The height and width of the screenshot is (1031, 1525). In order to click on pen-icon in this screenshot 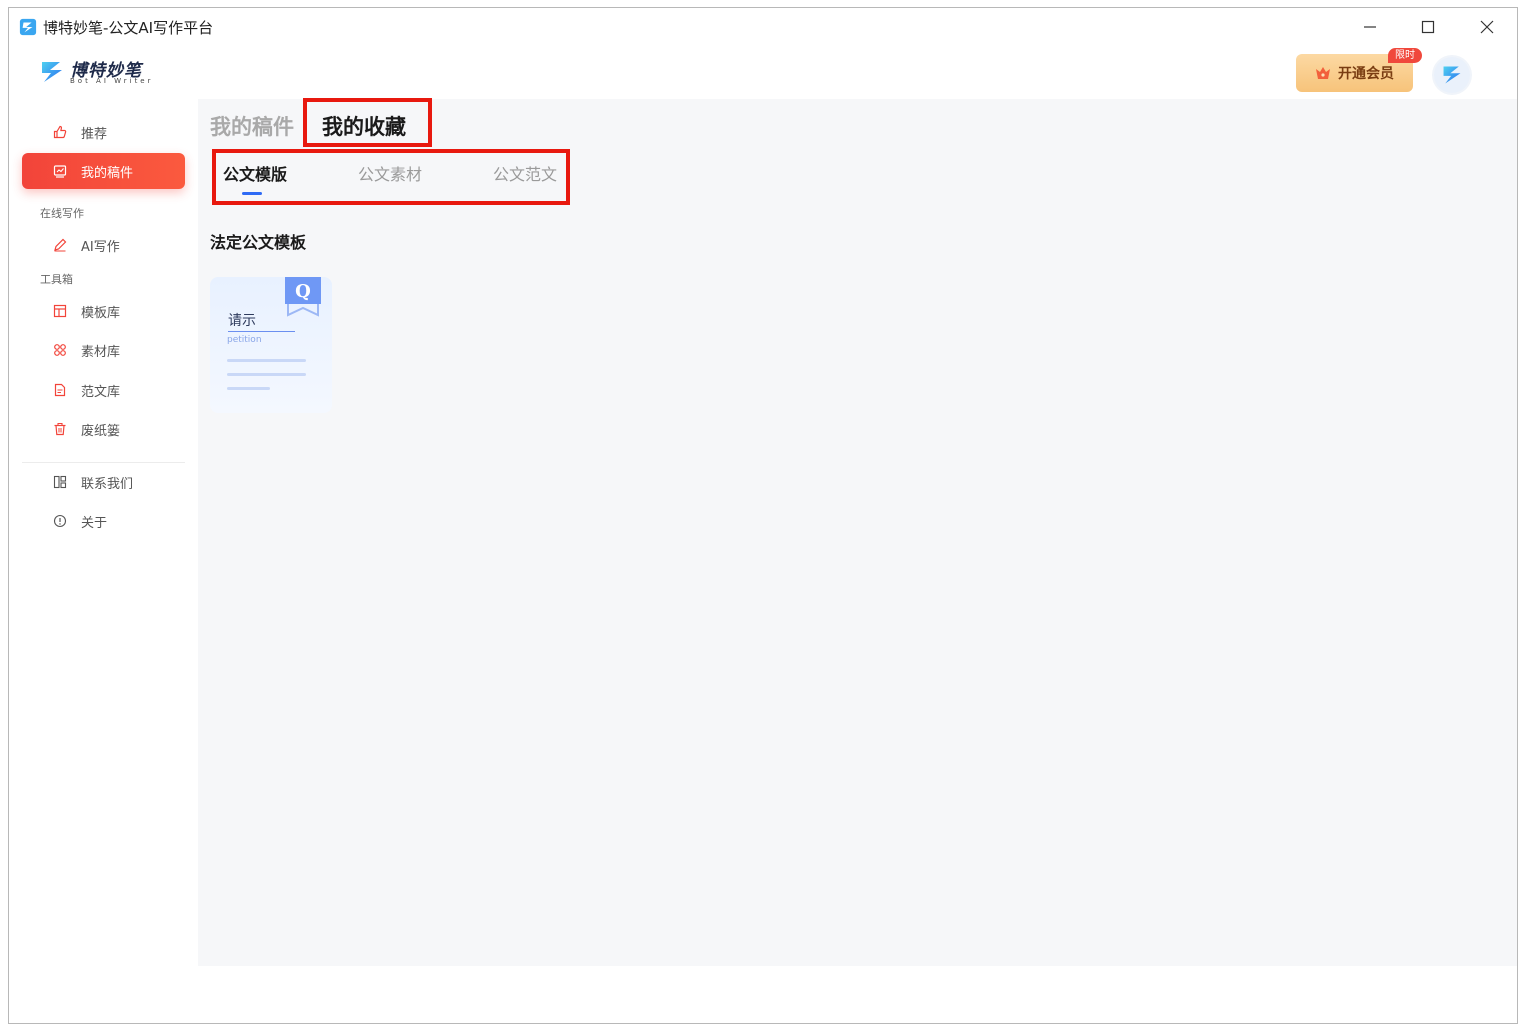, I will do `click(60, 245)`.